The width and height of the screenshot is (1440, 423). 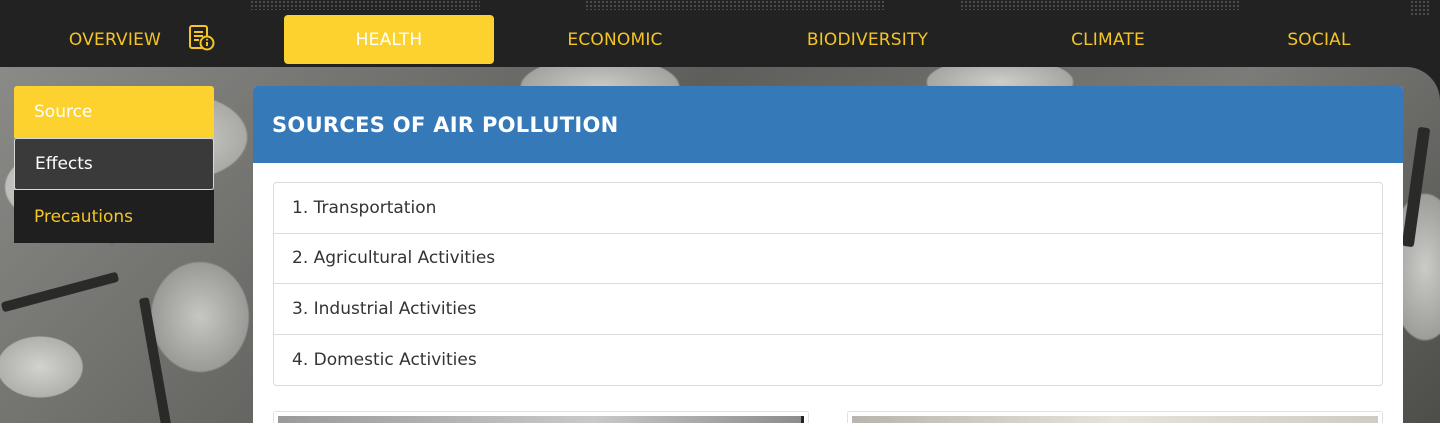 I want to click on list-item-label: 2. Agricultural Activities, so click(x=394, y=258).